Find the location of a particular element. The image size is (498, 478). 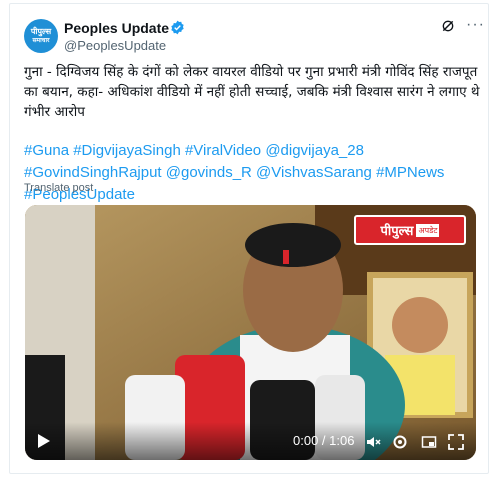

grok-icon is located at coordinates (448, 26).